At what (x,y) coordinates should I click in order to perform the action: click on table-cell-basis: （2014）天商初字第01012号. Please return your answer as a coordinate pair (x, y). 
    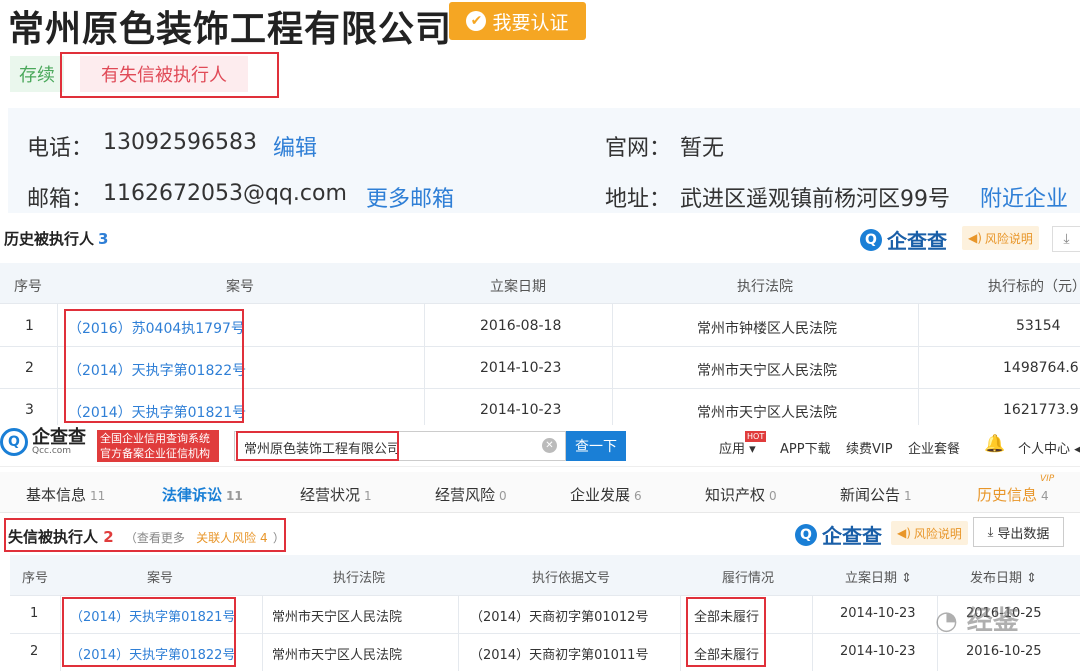
    Looking at the image, I should click on (559, 617).